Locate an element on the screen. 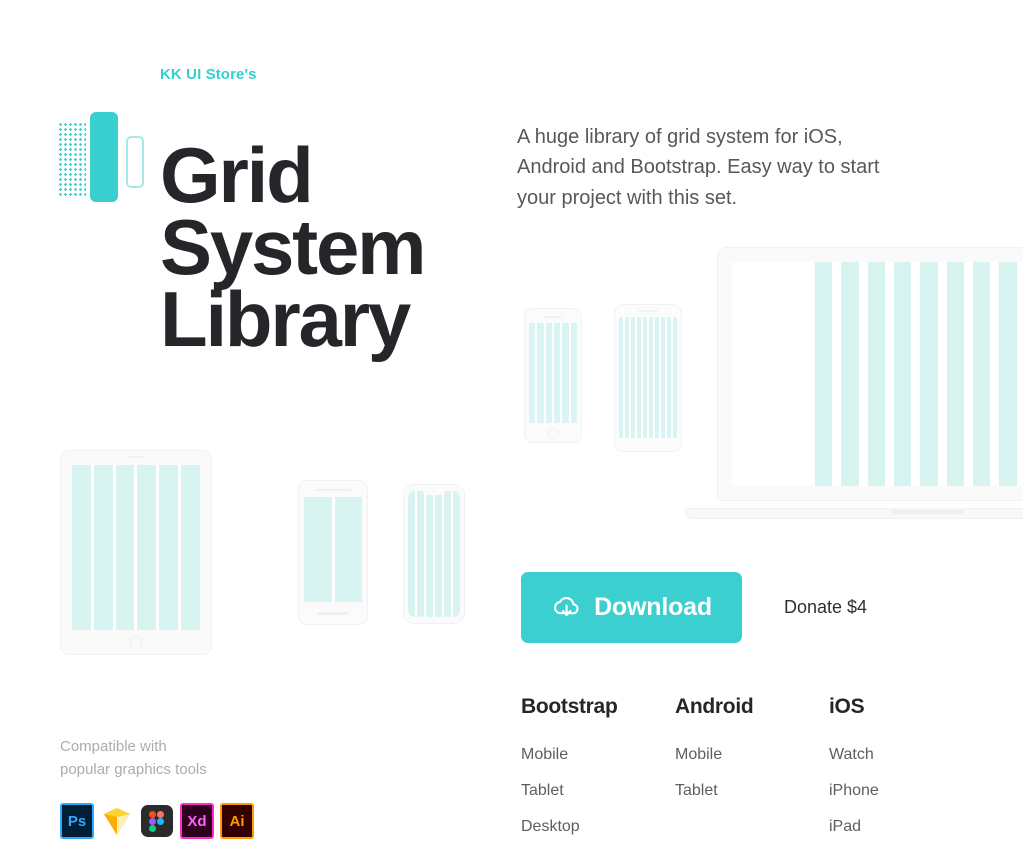  platform-link-bootstrap-desktop: Desktop is located at coordinates (598, 827).